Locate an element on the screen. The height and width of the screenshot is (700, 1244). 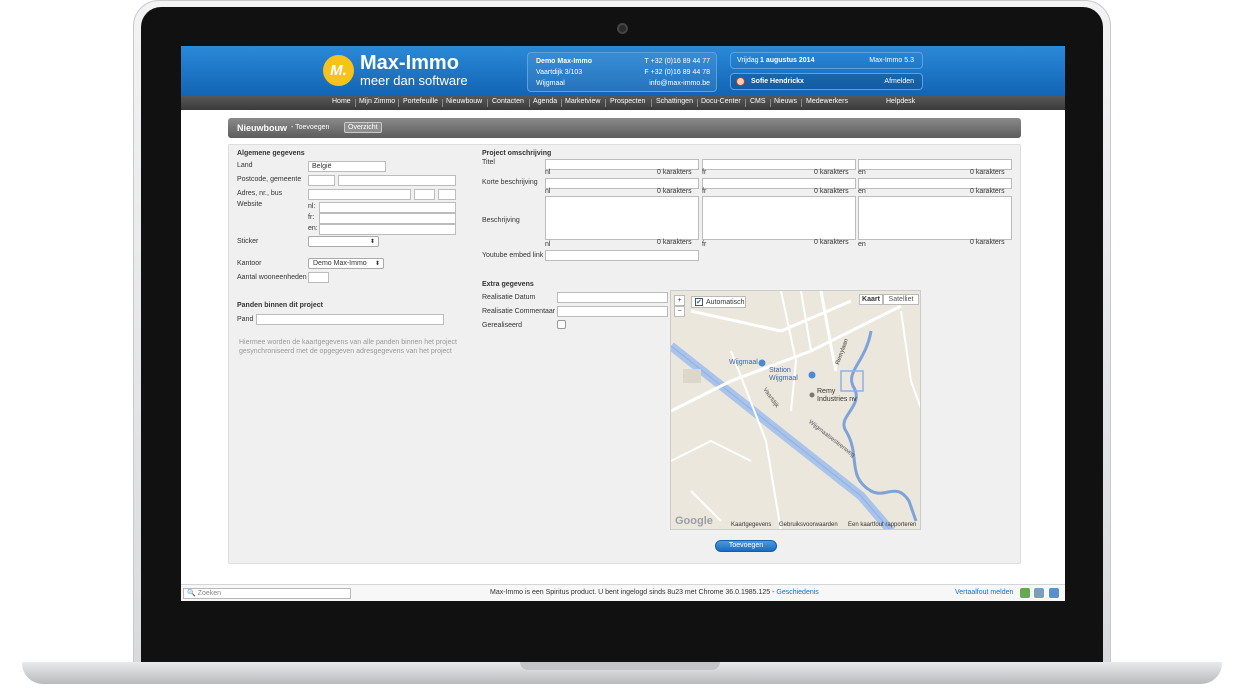
brand-tagline: meer dan software is located at coordinates (414, 80).